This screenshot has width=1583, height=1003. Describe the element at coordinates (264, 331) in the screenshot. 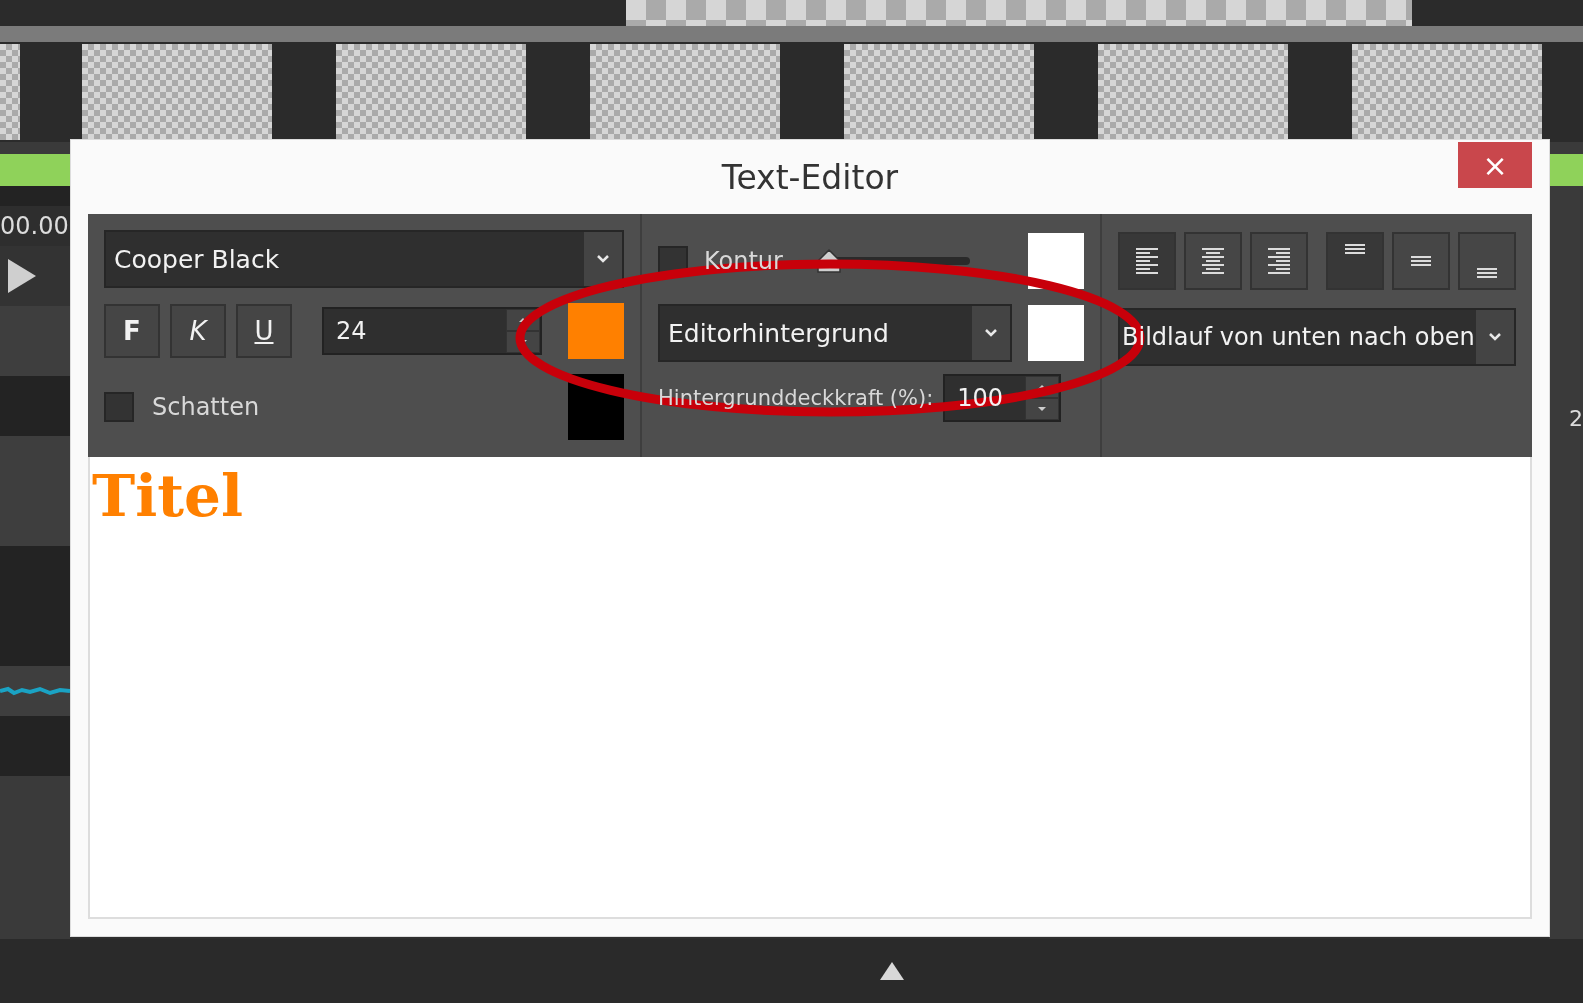

I see `underline-button: U` at that location.